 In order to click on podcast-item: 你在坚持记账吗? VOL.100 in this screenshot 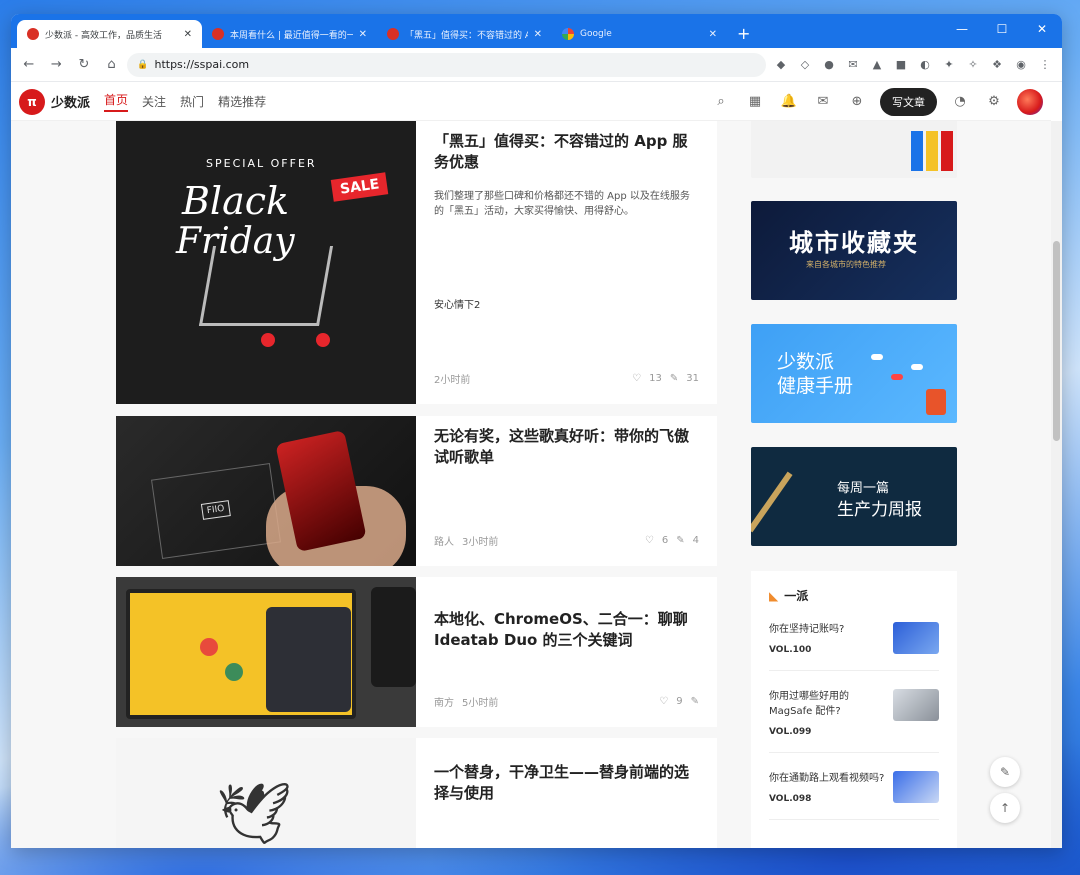, I will do `click(854, 646)`.